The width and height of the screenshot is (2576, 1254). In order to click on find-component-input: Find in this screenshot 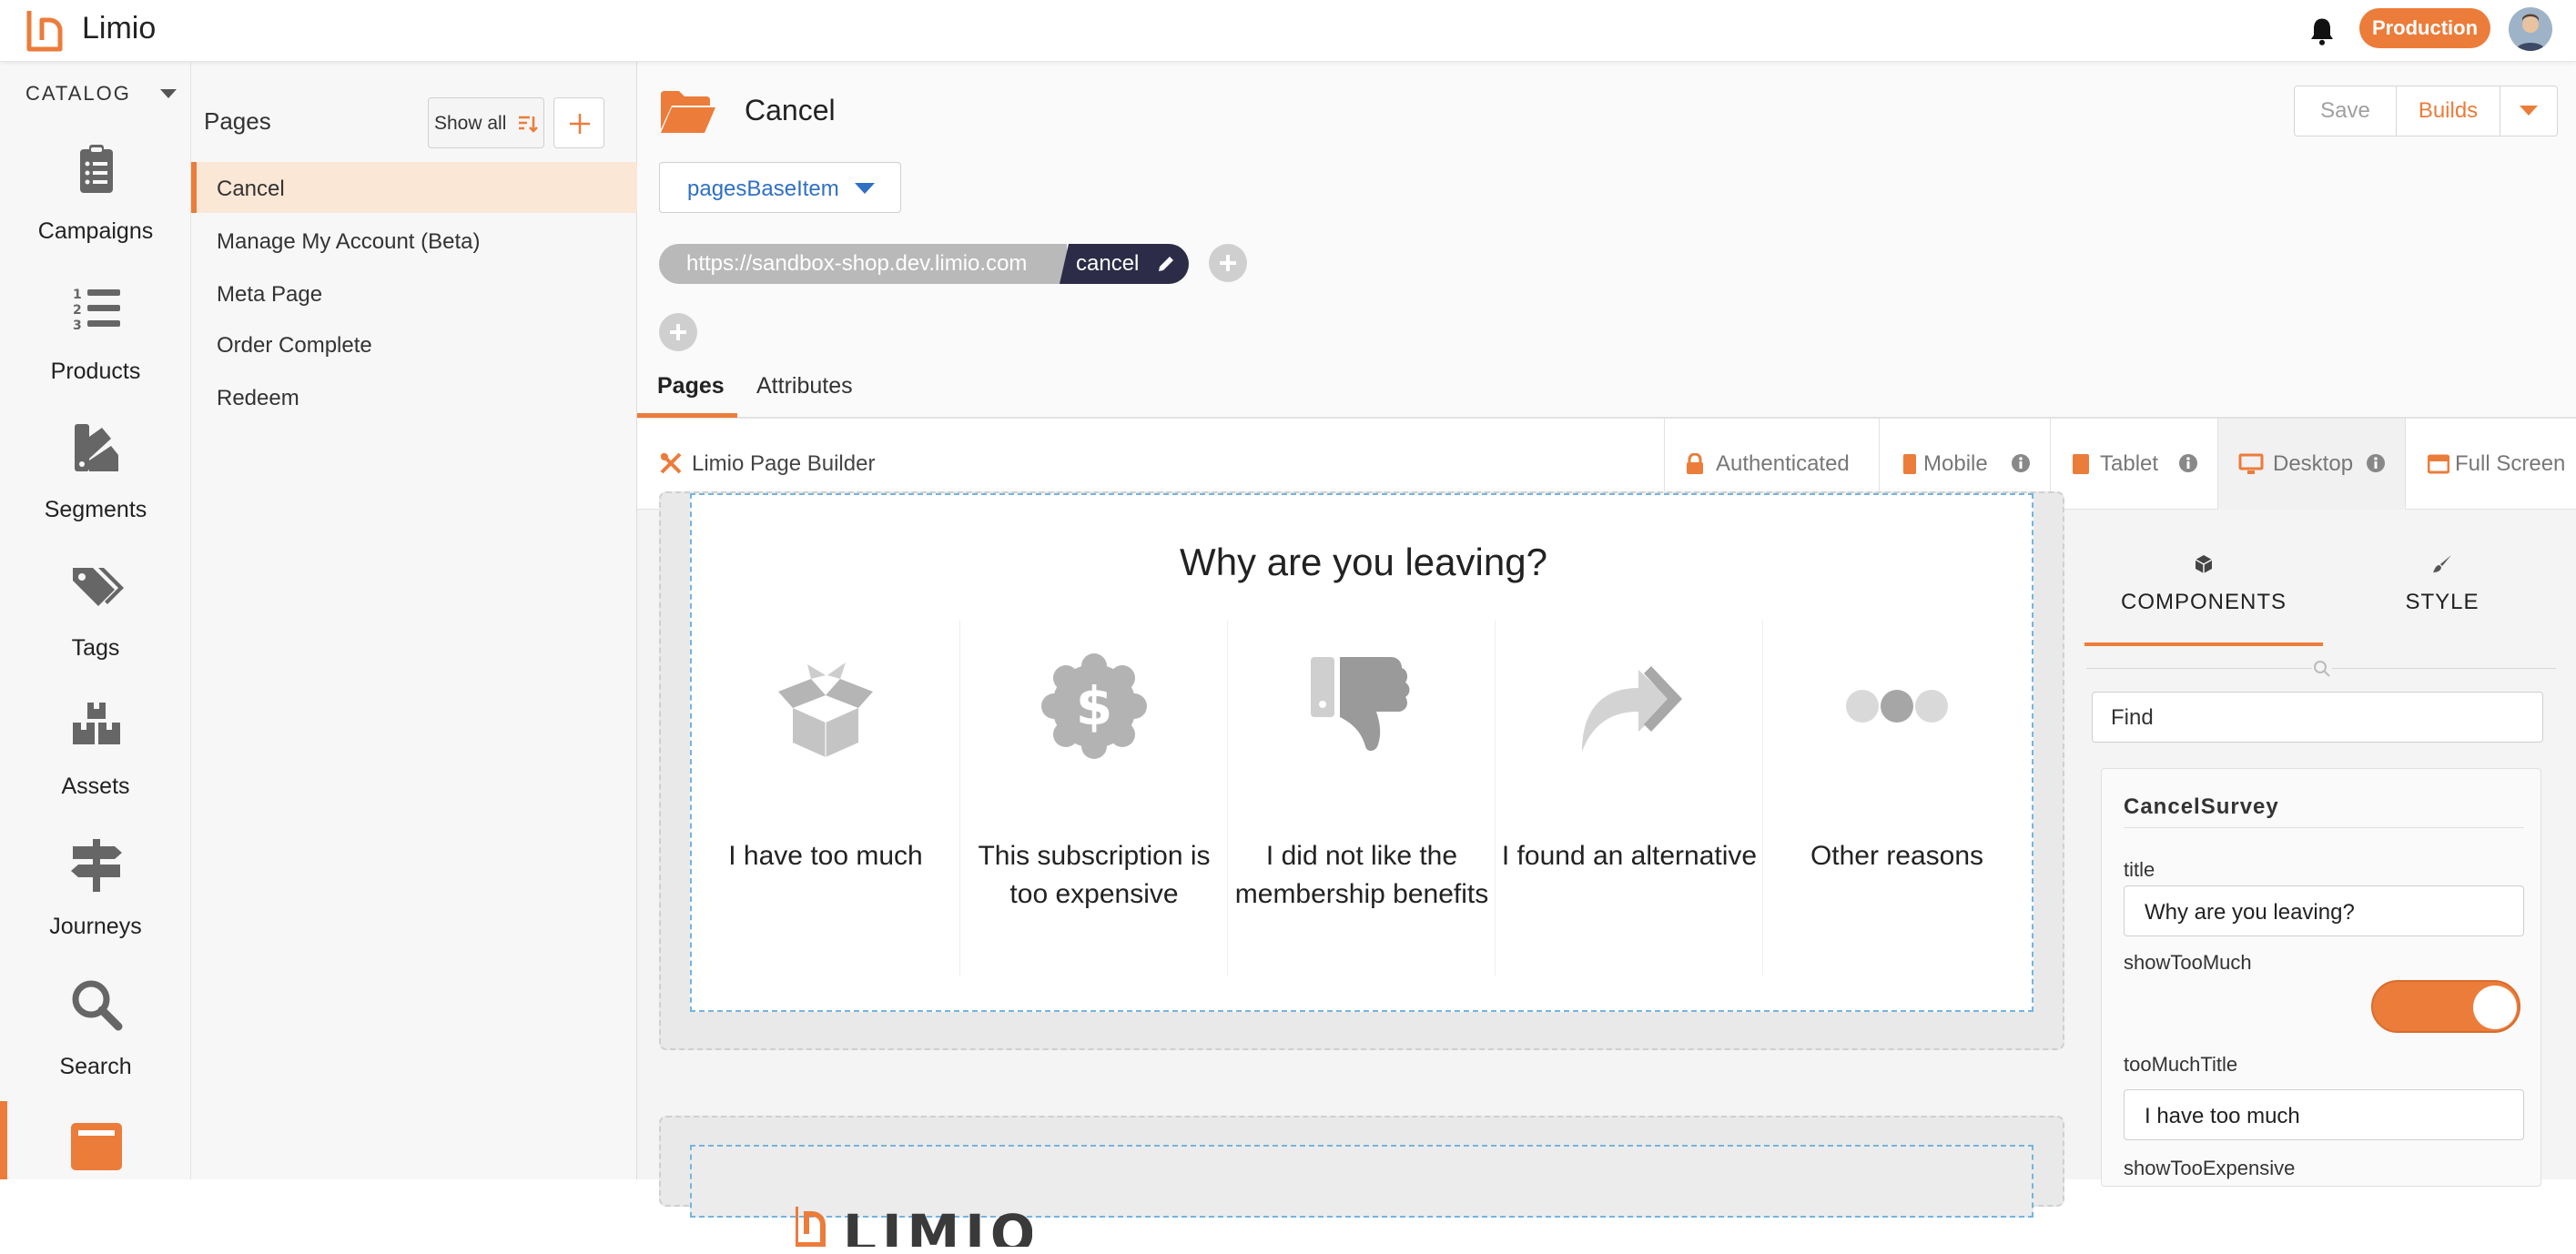, I will do `click(2317, 717)`.